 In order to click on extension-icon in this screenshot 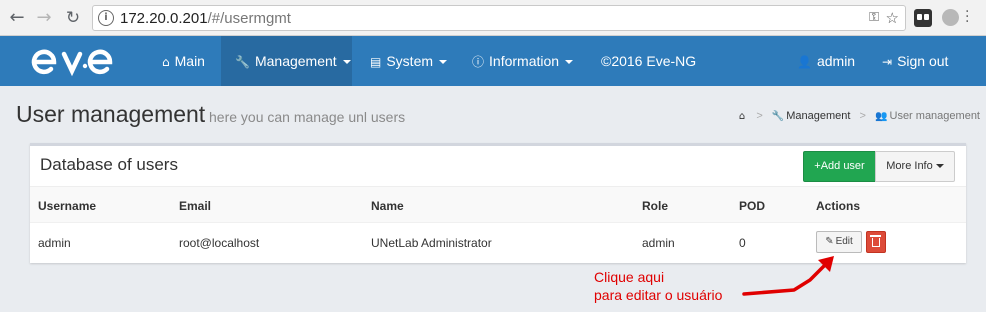, I will do `click(923, 18)`.